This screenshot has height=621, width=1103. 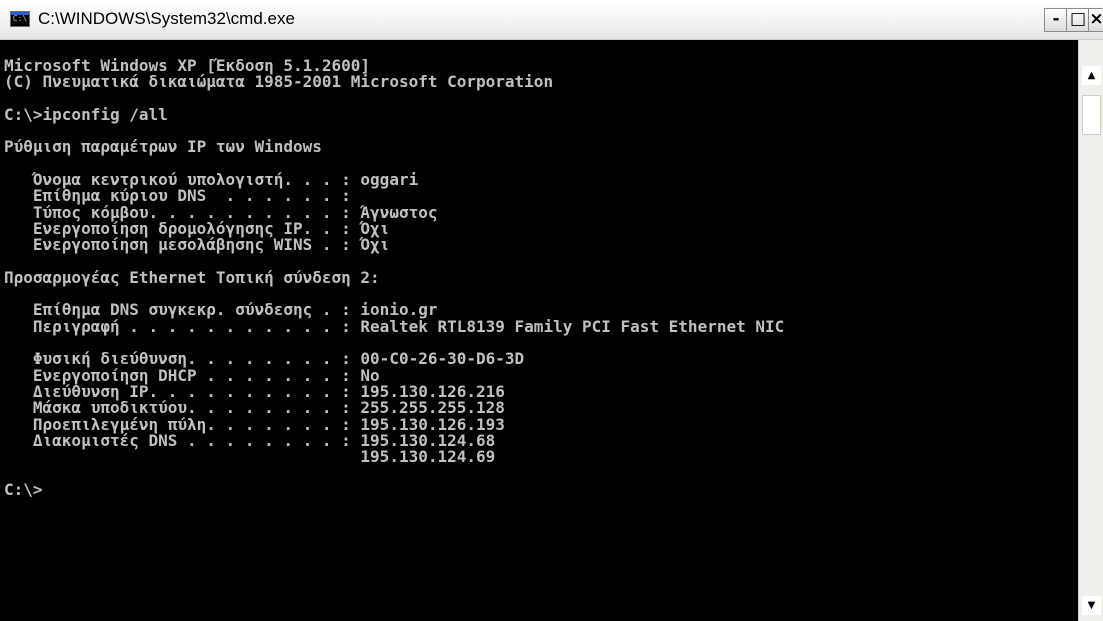 I want to click on title-bar: C:\ C:\WINDOWS\System32\cmd.exe - □ ×, so click(x=551, y=20).